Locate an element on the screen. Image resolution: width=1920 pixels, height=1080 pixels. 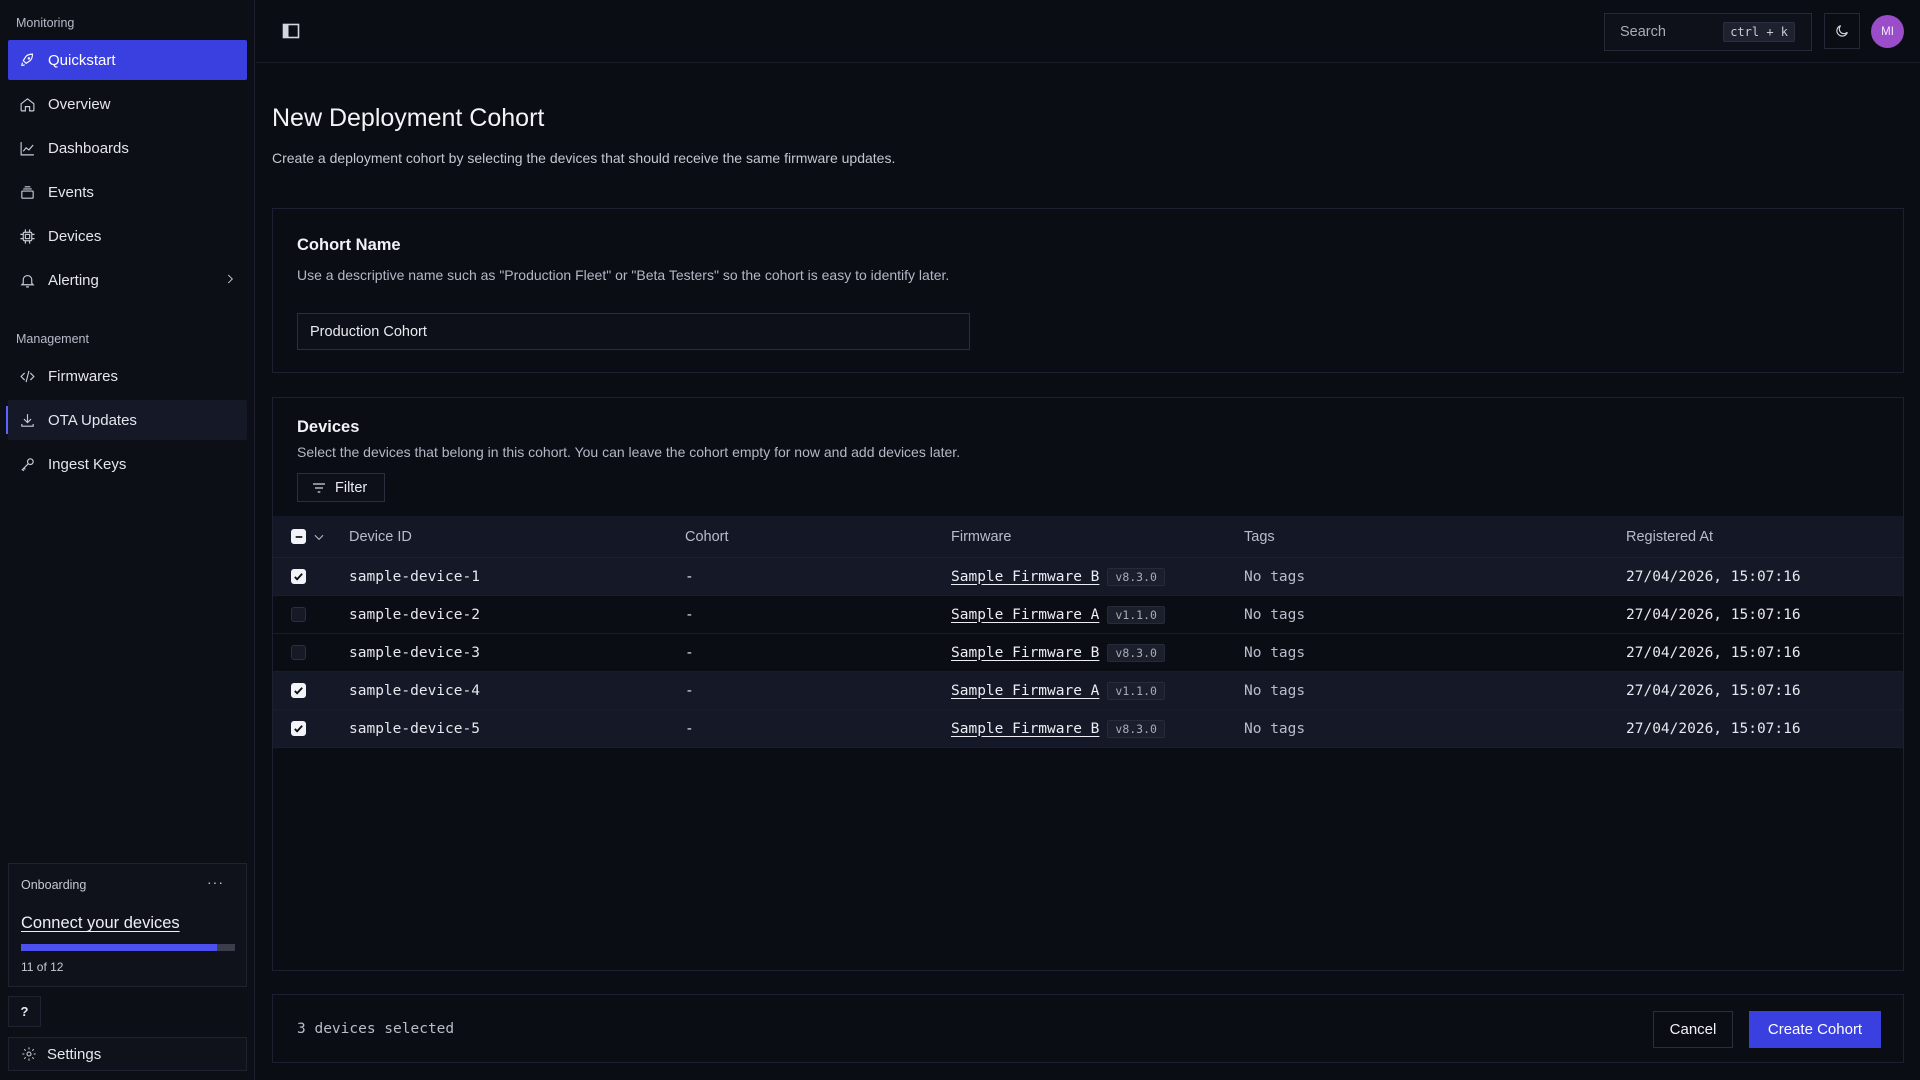
connect-devices-link: Connect your devices is located at coordinates (100, 923).